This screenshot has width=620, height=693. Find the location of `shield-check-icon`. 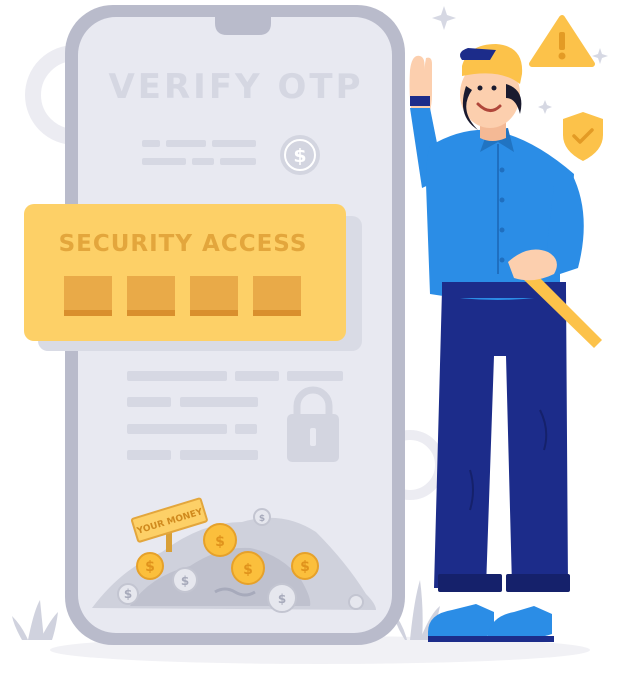

shield-check-icon is located at coordinates (583, 136).